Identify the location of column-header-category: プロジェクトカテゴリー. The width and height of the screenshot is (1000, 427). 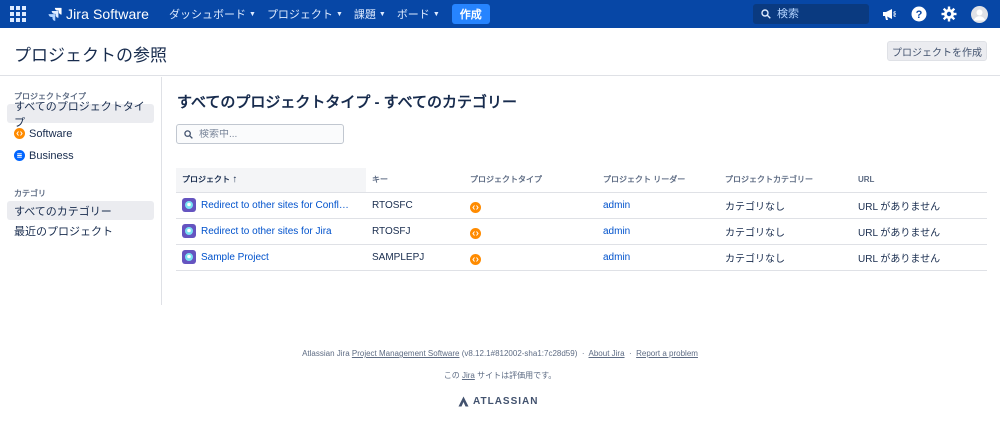
(785, 180).